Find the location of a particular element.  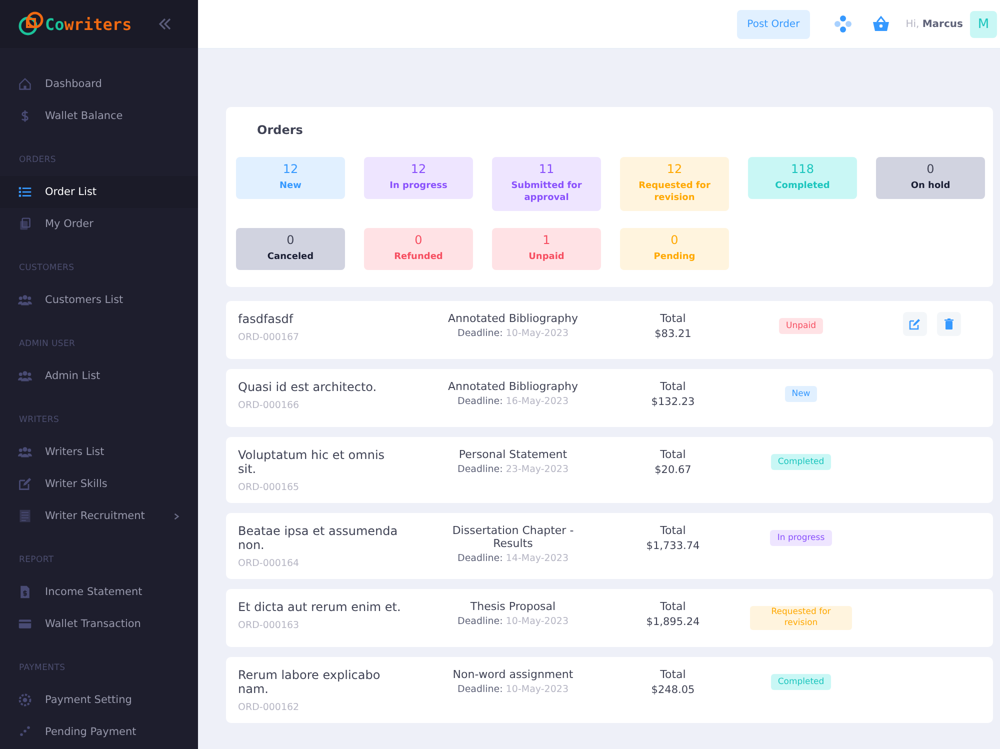

order-row: Quasi id est architecto. ORD-000166 Annotated Bibliography Deadline: 16-May-2023 Total $132.23 New is located at coordinates (609, 398).